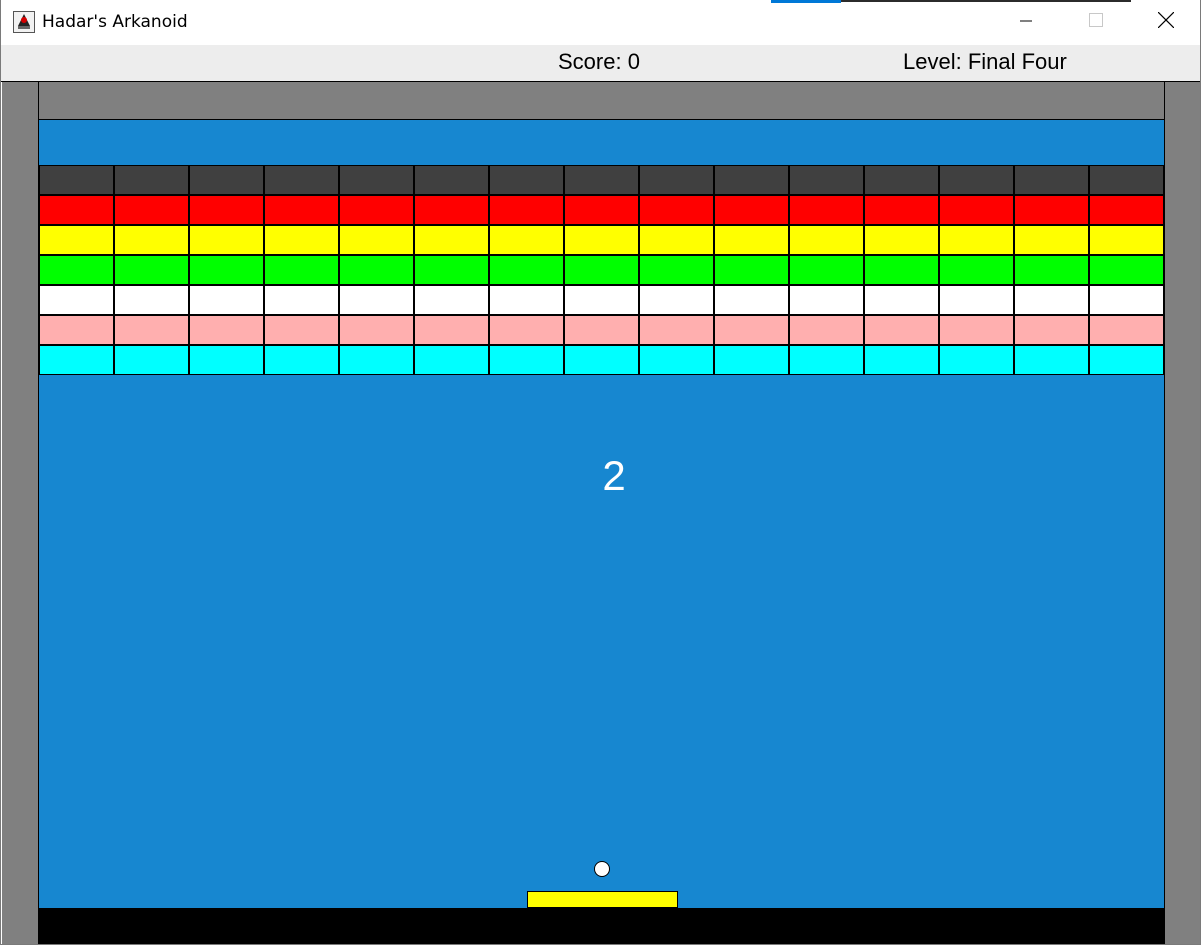 This screenshot has height=945, width=1201. Describe the element at coordinates (985, 61) in the screenshot. I see `level-label: Level: Final Four` at that location.